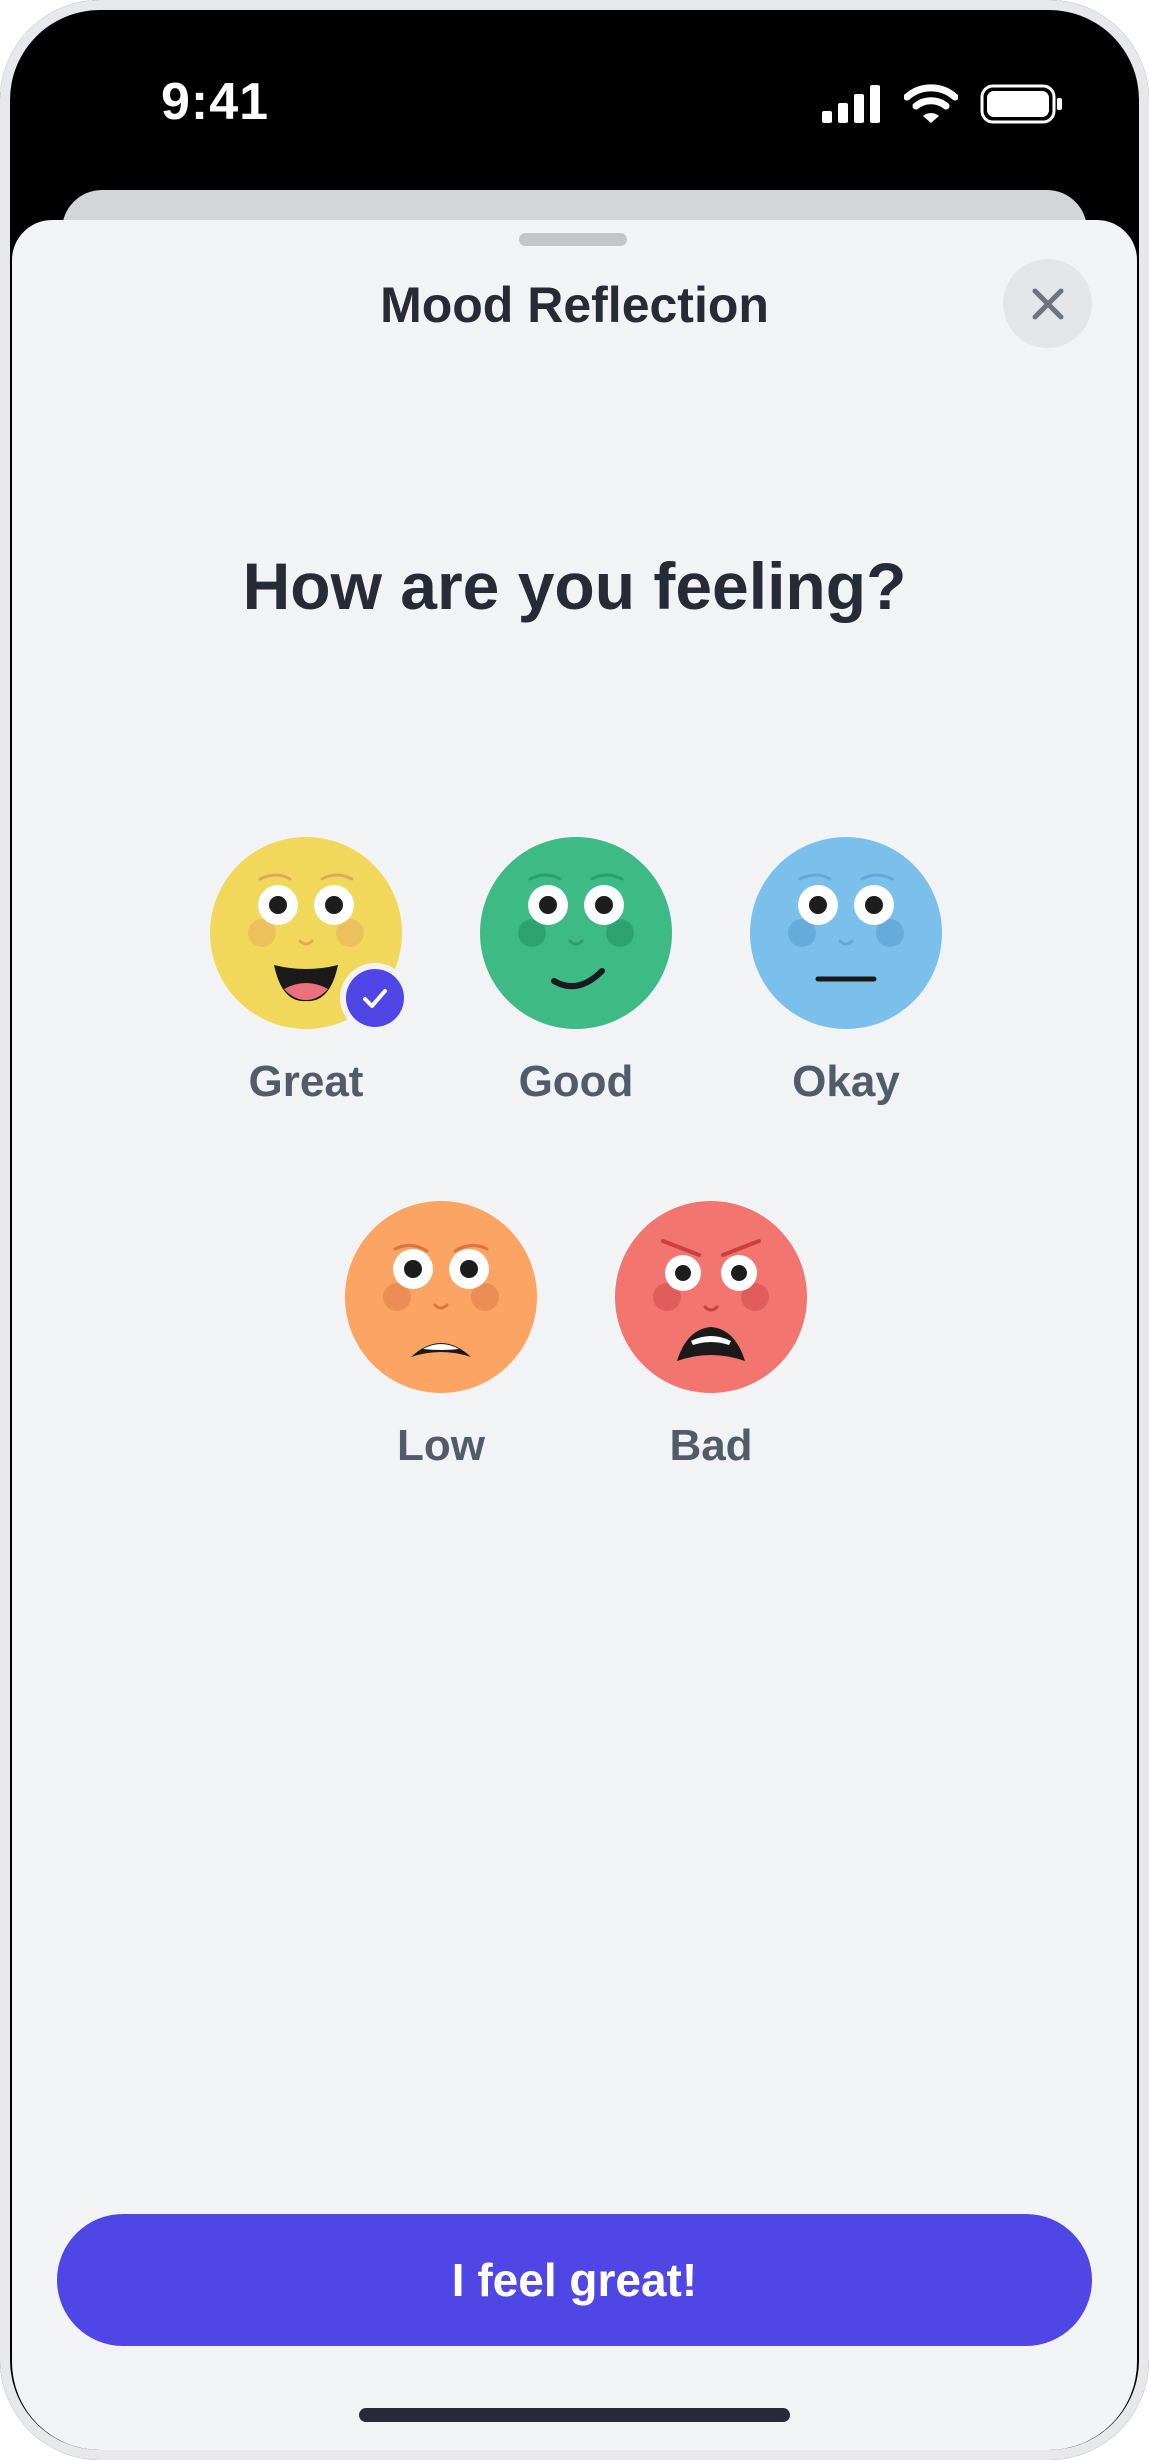 This screenshot has height=2460, width=1149. I want to click on okay-face-icon, so click(846, 933).